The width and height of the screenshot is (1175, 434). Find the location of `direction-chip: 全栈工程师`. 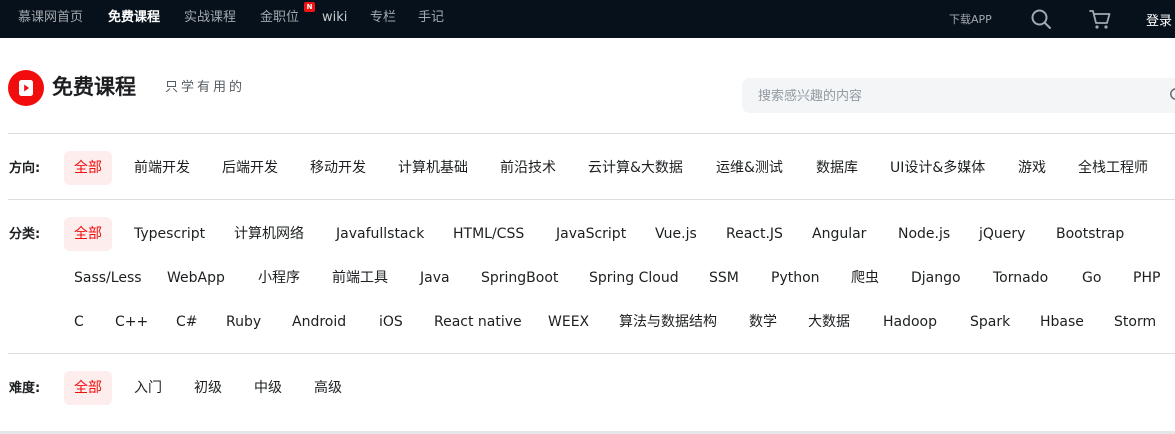

direction-chip: 全栈工程师 is located at coordinates (1113, 168).